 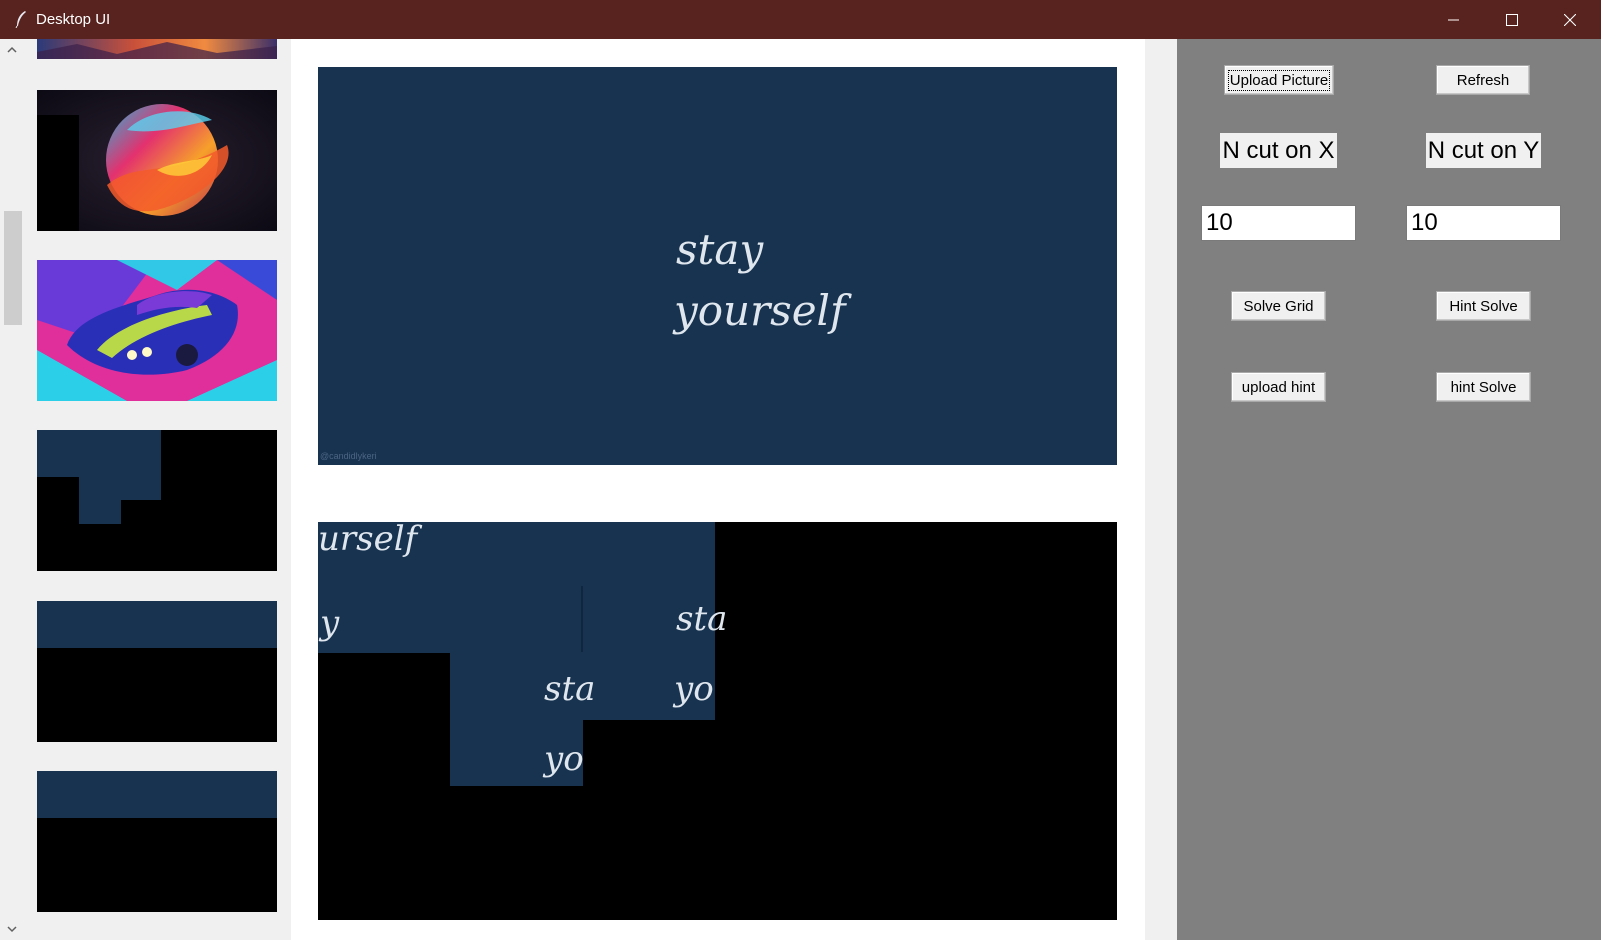 I want to click on maximize-icon, so click(x=1512, y=19).